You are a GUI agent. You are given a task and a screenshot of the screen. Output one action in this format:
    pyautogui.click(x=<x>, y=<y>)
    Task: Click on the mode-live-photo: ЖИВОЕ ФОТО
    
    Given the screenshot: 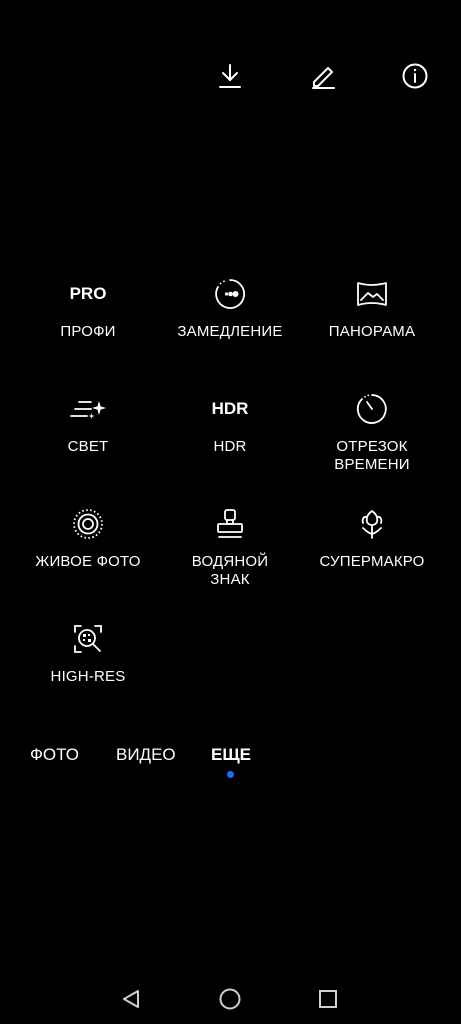 What is the action you would take?
    pyautogui.click(x=88, y=539)
    